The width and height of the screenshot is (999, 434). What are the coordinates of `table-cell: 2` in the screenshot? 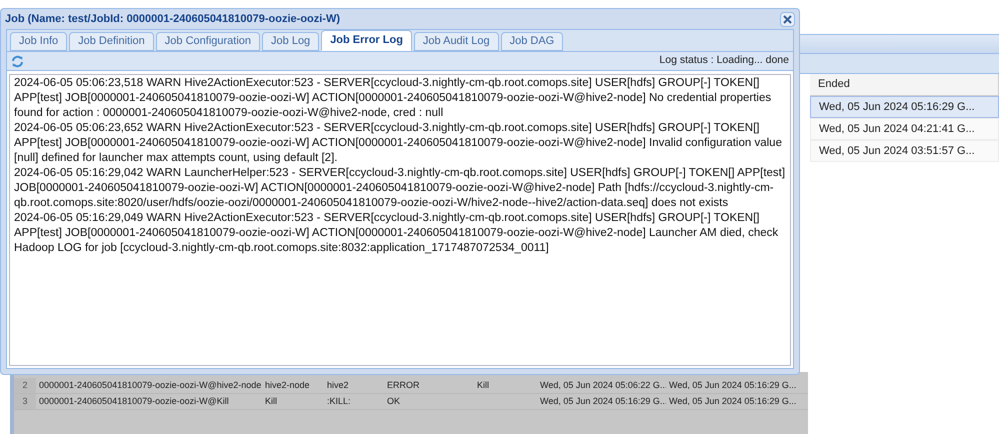 It's located at (25, 385).